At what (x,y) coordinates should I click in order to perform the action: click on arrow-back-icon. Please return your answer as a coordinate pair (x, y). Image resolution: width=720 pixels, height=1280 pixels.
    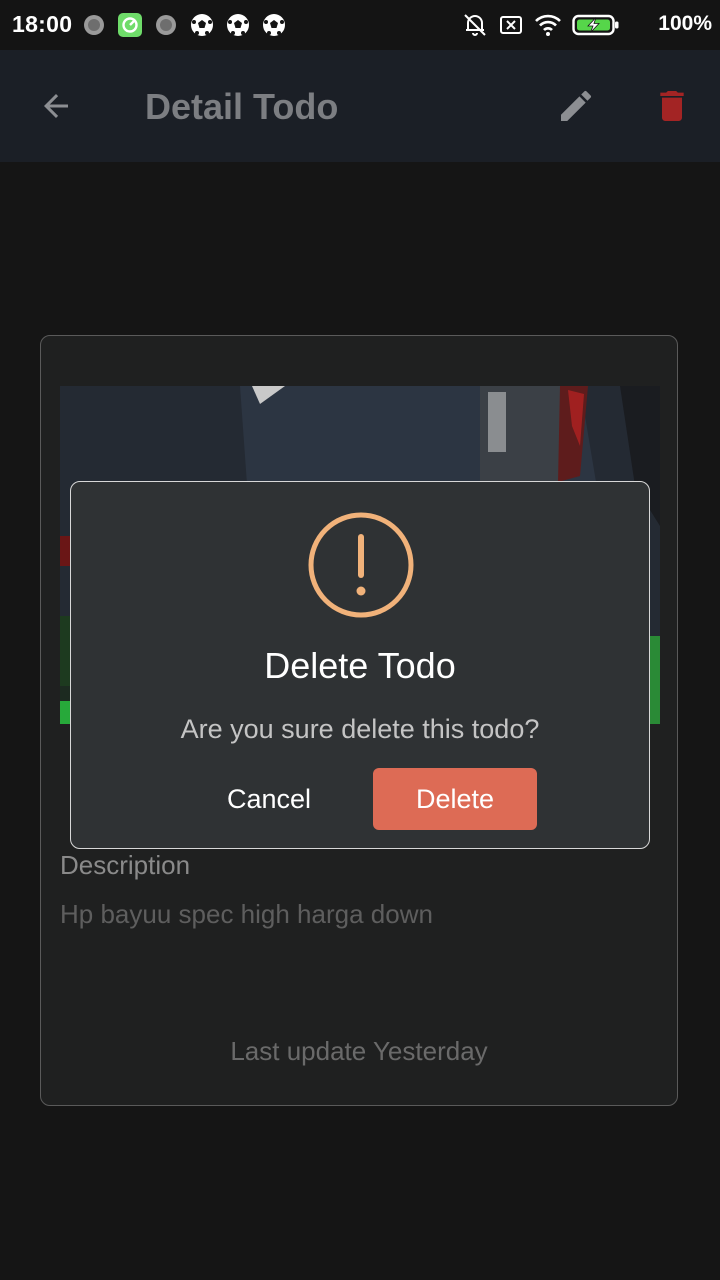
    Looking at the image, I should click on (56, 106).